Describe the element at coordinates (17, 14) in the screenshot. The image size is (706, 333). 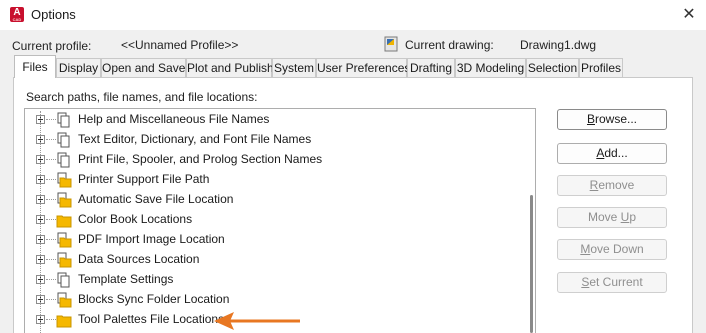
I see `autocad-app-icon: A CAD` at that location.